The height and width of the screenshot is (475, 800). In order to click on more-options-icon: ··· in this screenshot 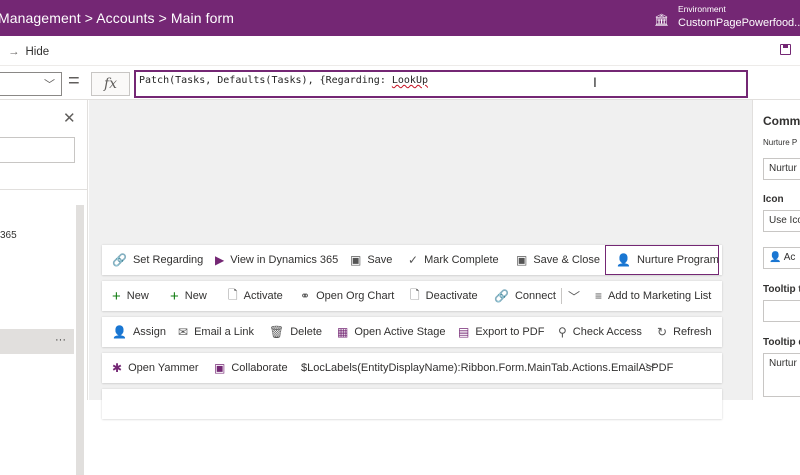, I will do `click(60, 340)`.